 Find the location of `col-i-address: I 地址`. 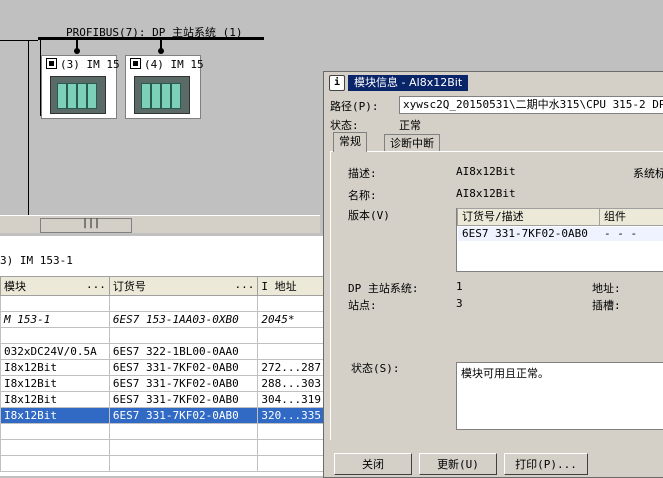

col-i-address: I 地址 is located at coordinates (291, 286).